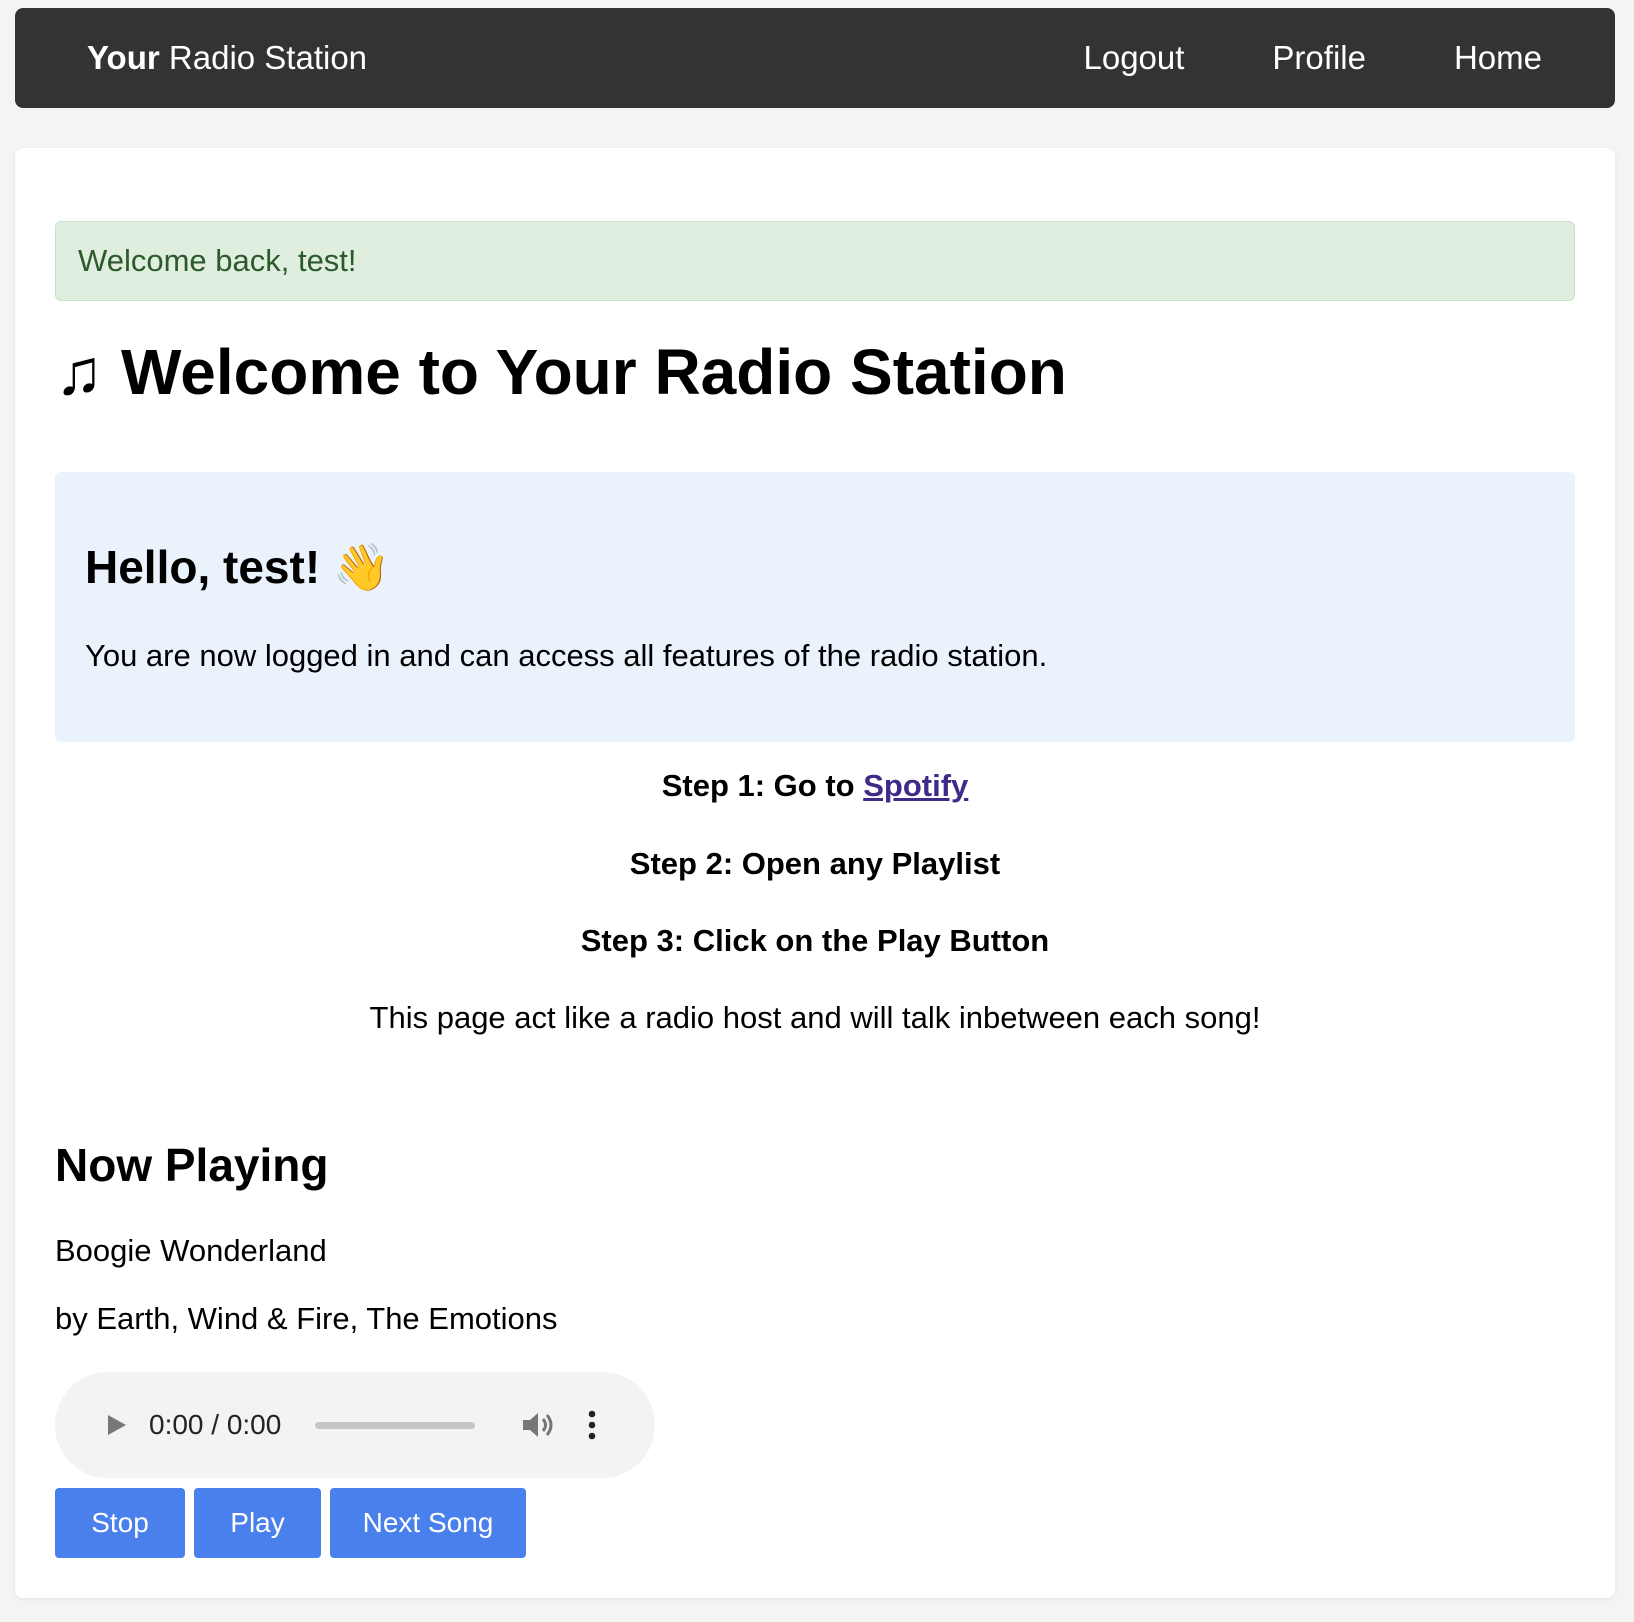 This screenshot has height=1622, width=1634. I want to click on player-time: 0:00 / 0:00, so click(215, 1424).